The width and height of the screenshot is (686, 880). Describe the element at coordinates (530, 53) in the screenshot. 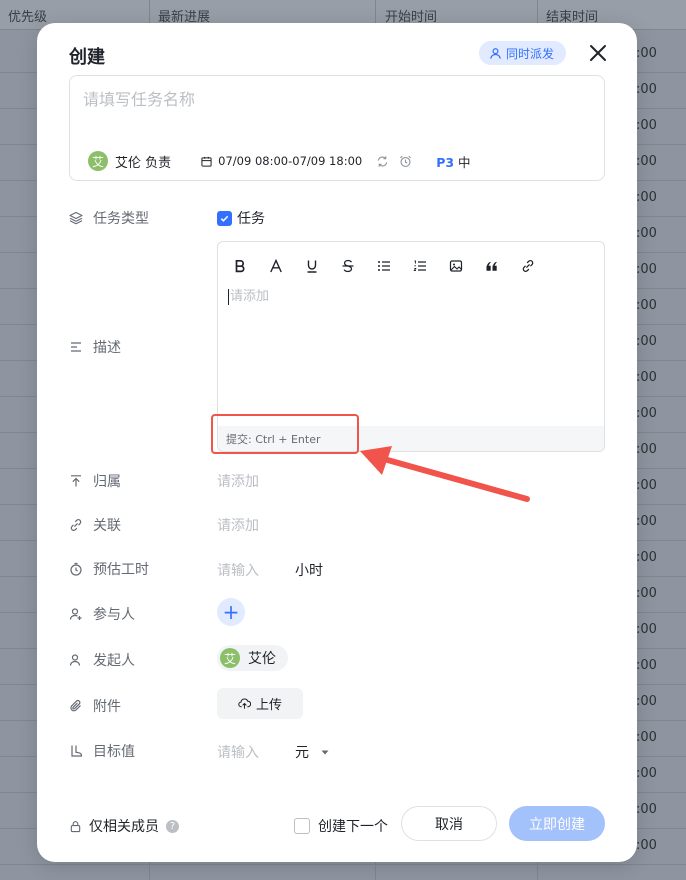

I see `assign-label: 同时派发` at that location.